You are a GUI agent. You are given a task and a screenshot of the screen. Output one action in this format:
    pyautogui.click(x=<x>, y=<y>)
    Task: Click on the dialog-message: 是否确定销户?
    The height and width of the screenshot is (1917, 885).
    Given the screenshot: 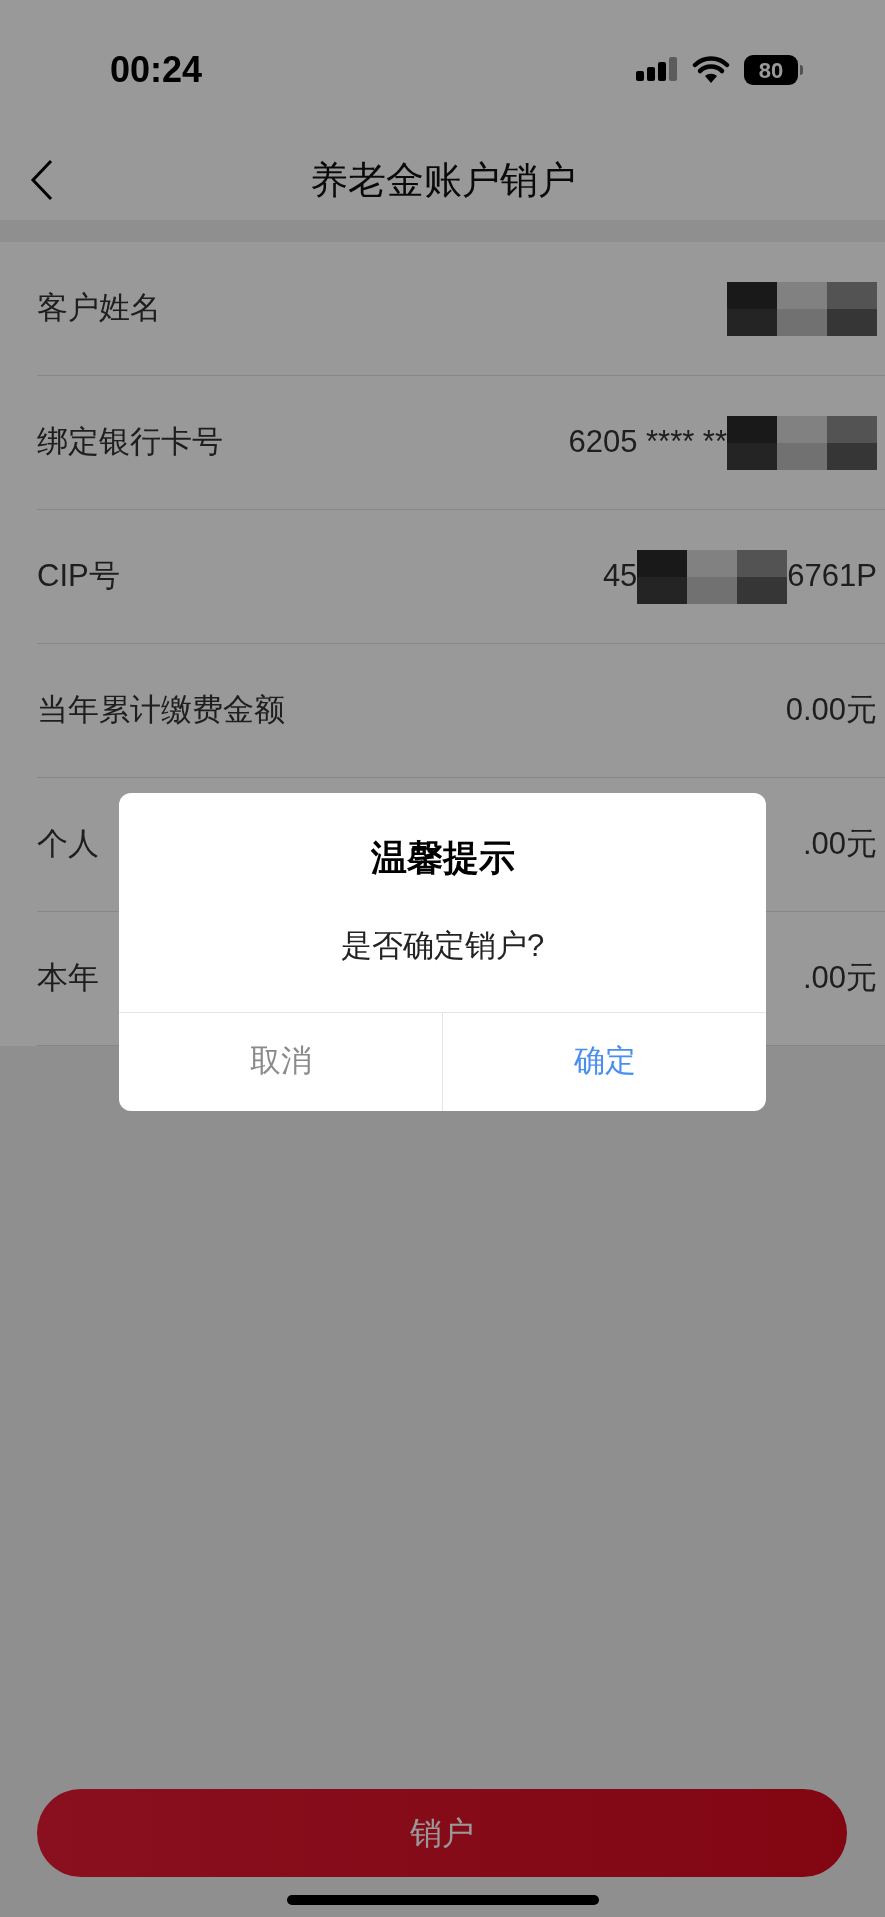 What is the action you would take?
    pyautogui.click(x=442, y=946)
    